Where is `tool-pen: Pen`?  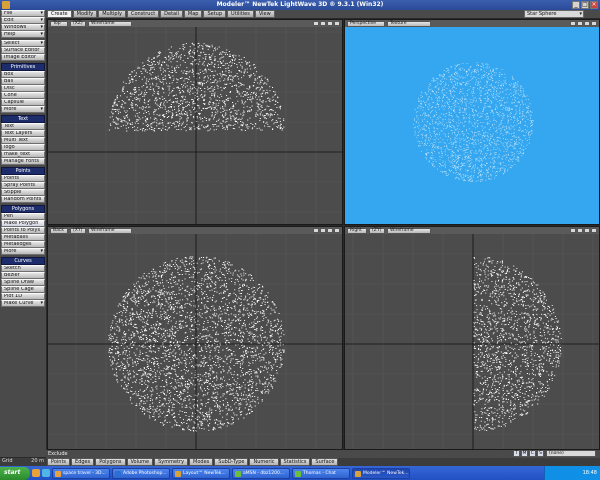 tool-pen: Pen is located at coordinates (23, 216).